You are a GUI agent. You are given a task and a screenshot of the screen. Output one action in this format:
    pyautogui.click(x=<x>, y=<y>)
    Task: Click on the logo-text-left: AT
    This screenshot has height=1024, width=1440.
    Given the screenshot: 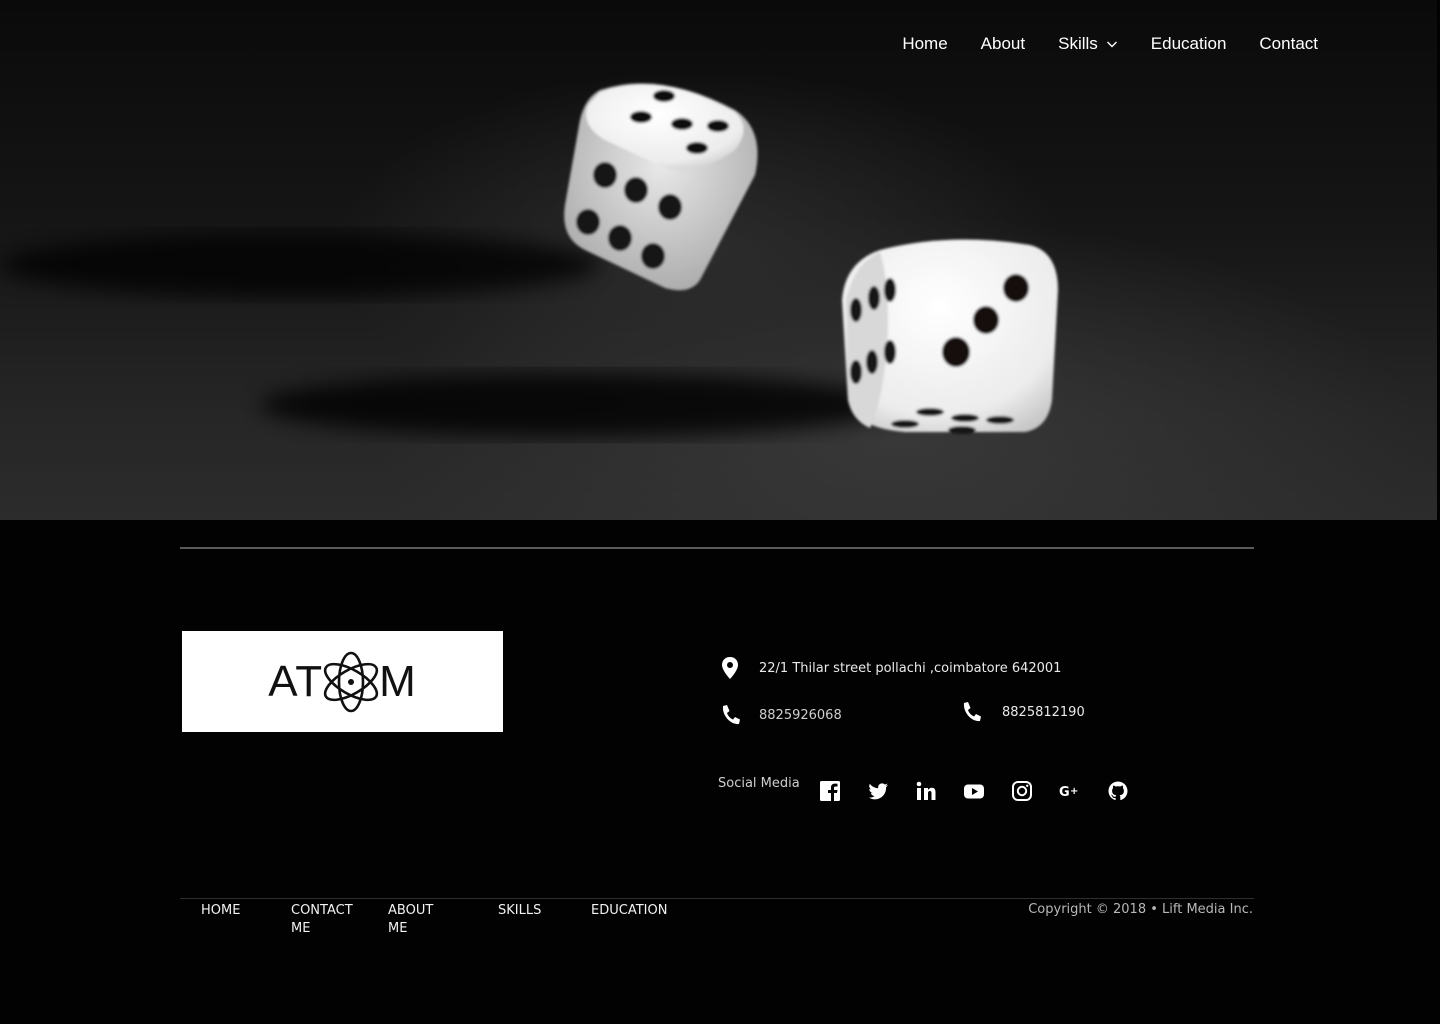 What is the action you would take?
    pyautogui.click(x=296, y=681)
    